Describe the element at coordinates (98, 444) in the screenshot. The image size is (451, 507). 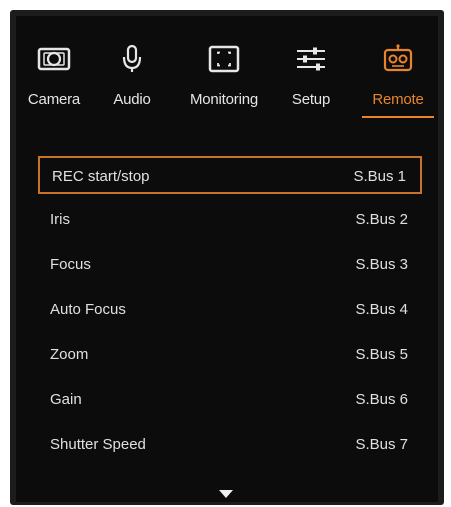
I see `function-label: Shutter Speed` at that location.